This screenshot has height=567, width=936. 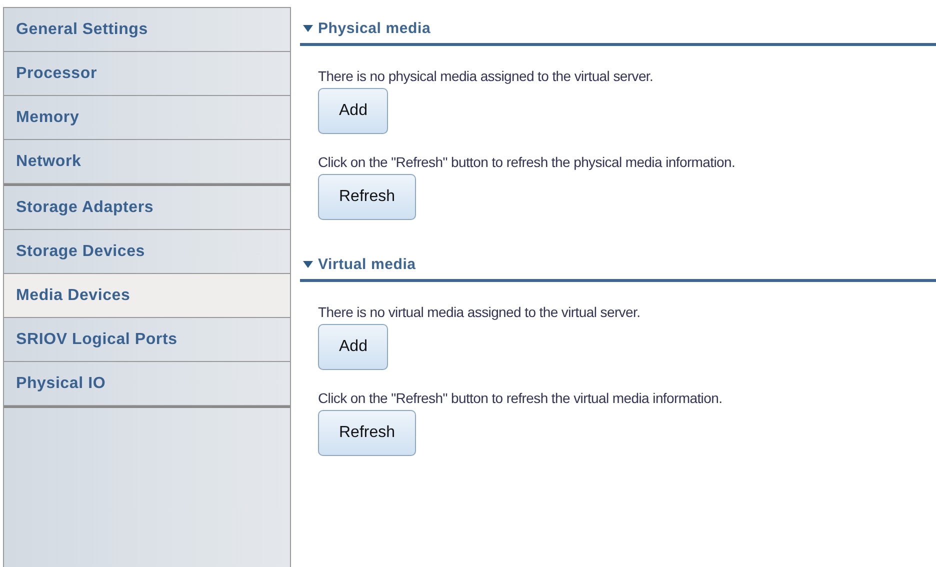 What do you see at coordinates (147, 340) in the screenshot?
I see `sidebar-item: SRIOV Logical Ports` at bounding box center [147, 340].